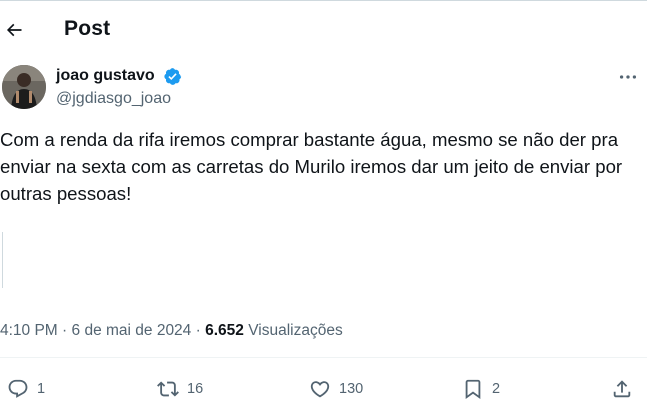 The image size is (647, 409). Describe the element at coordinates (473, 389) in the screenshot. I see `bookmark-icon` at that location.